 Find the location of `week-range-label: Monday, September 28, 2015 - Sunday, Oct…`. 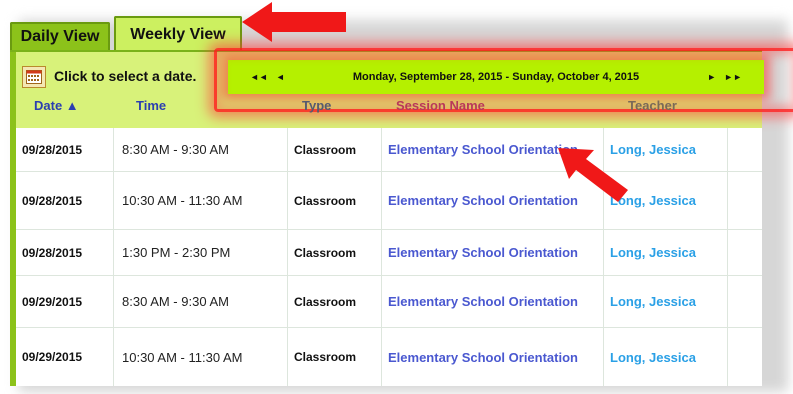

week-range-label: Monday, September 28, 2015 - Sunday, Oct… is located at coordinates (496, 77).